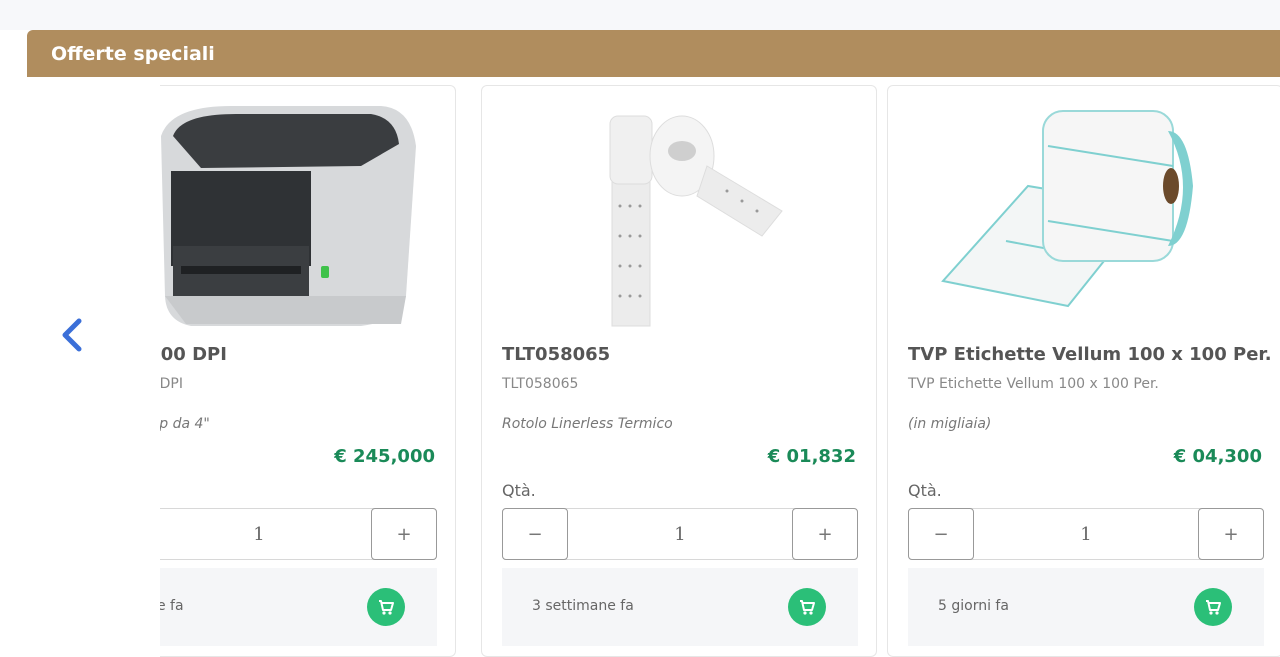 The width and height of the screenshot is (1280, 657). I want to click on product-image-labels, so click(1084, 216).